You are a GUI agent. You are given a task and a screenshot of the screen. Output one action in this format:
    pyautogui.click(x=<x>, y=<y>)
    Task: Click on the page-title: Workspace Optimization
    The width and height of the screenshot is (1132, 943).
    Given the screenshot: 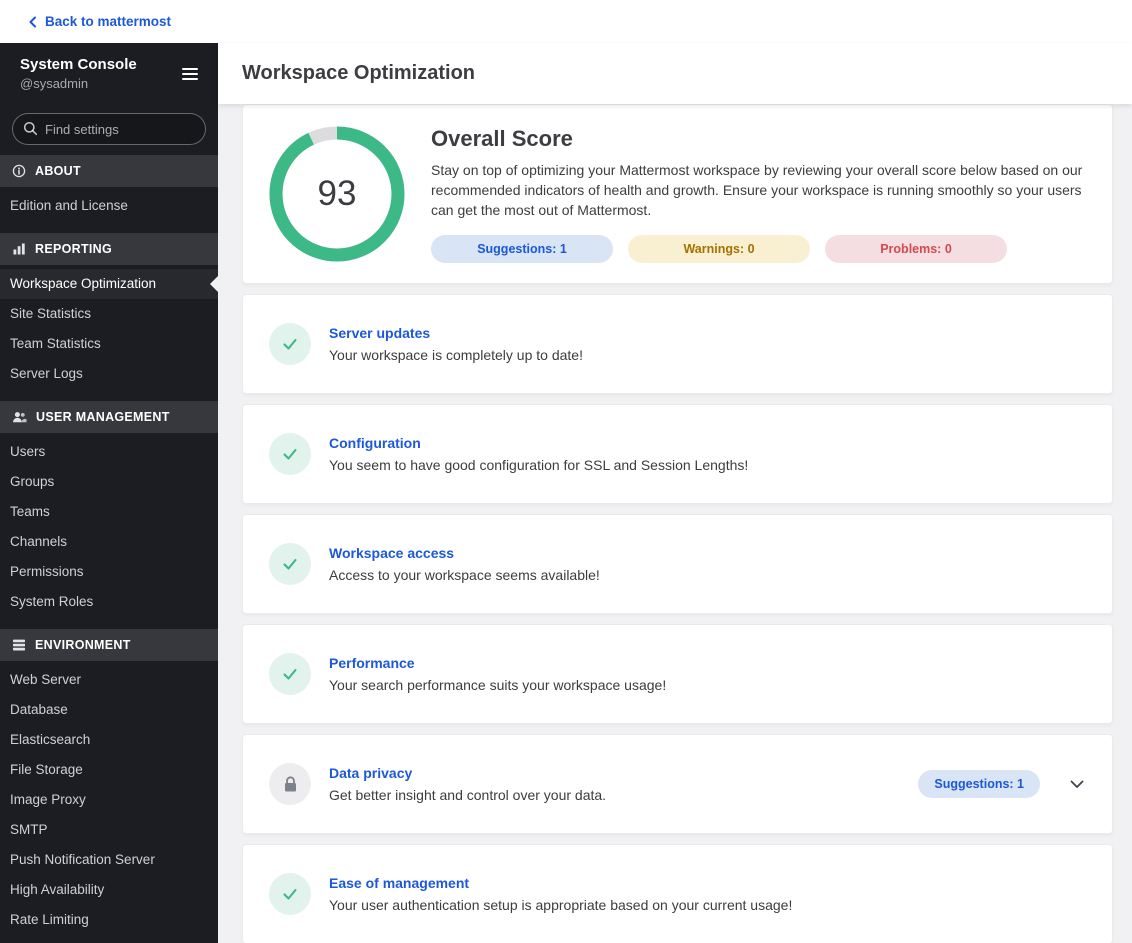 What is the action you would take?
    pyautogui.click(x=359, y=73)
    